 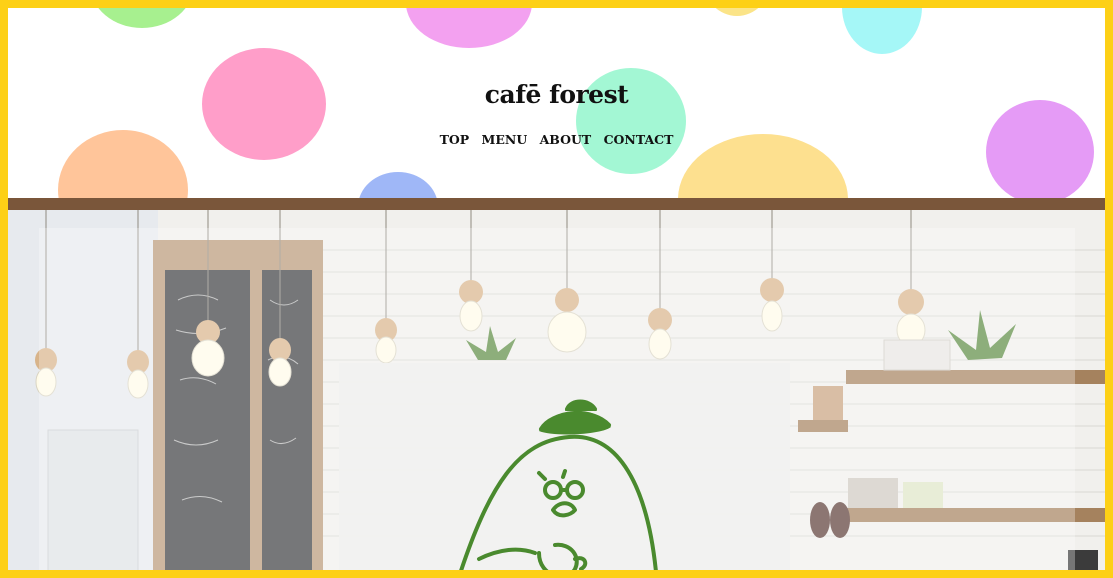 I want to click on site-logo: cafē forest, so click(x=556, y=94).